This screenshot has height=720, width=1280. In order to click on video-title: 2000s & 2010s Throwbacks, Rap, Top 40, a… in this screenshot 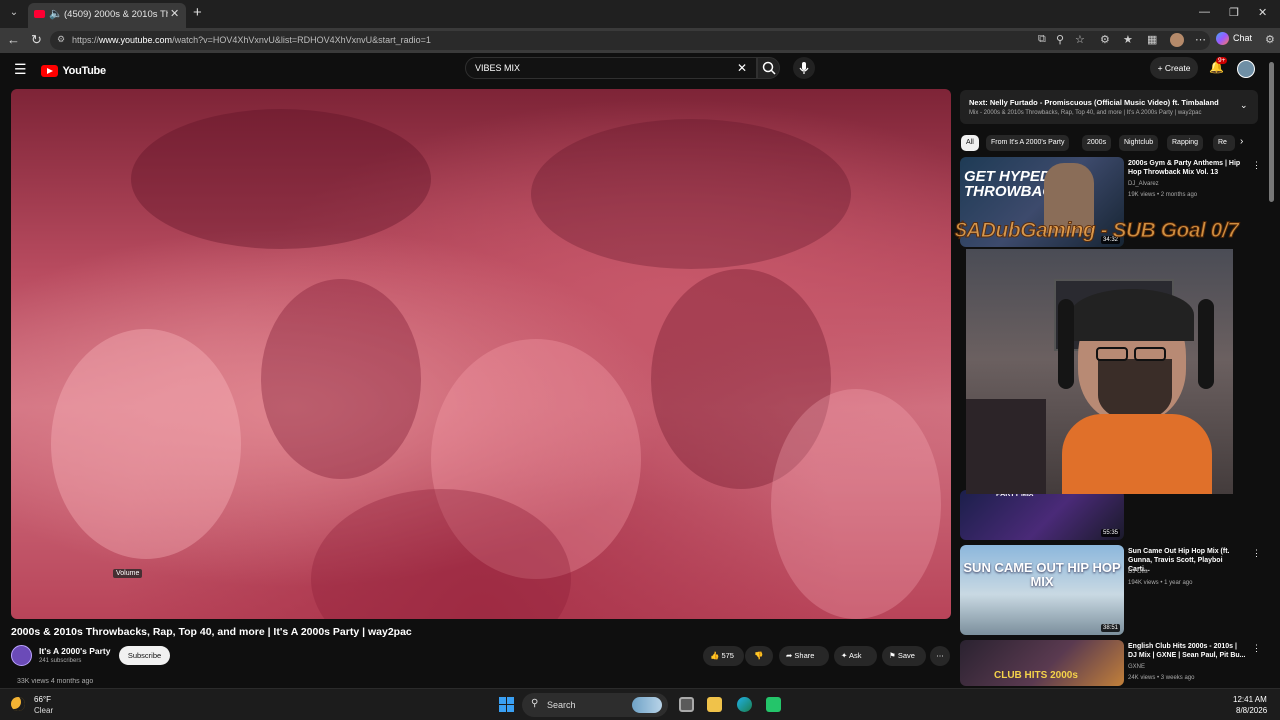, I will do `click(211, 632)`.